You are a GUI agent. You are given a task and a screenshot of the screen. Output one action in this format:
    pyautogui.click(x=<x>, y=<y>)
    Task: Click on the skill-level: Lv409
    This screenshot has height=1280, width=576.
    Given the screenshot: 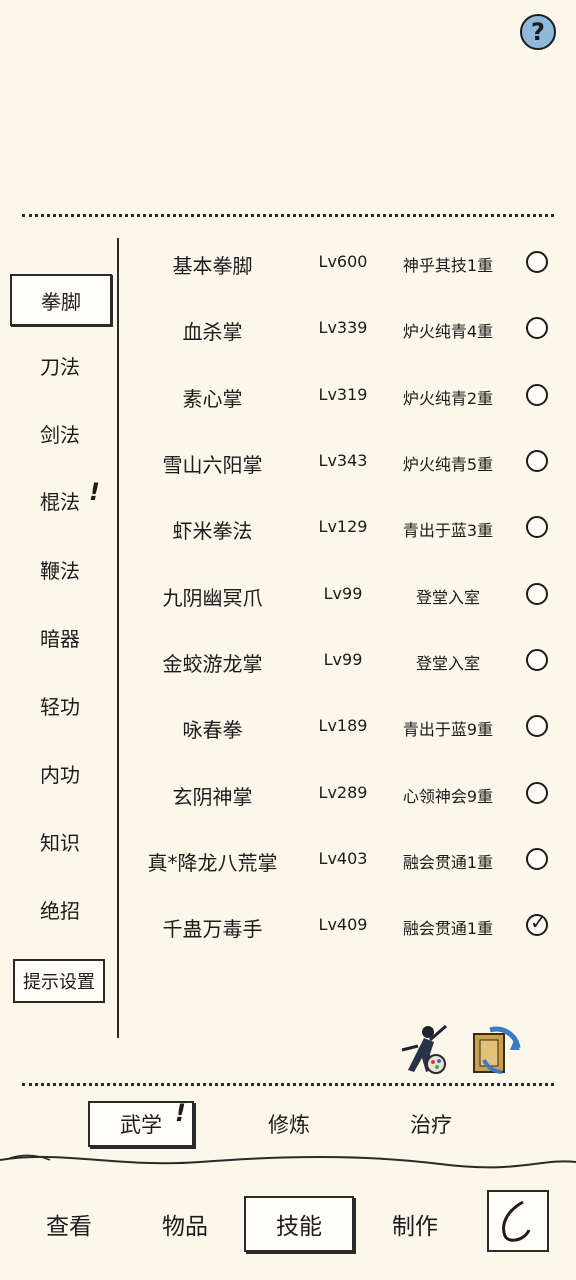 What is the action you would take?
    pyautogui.click(x=343, y=924)
    